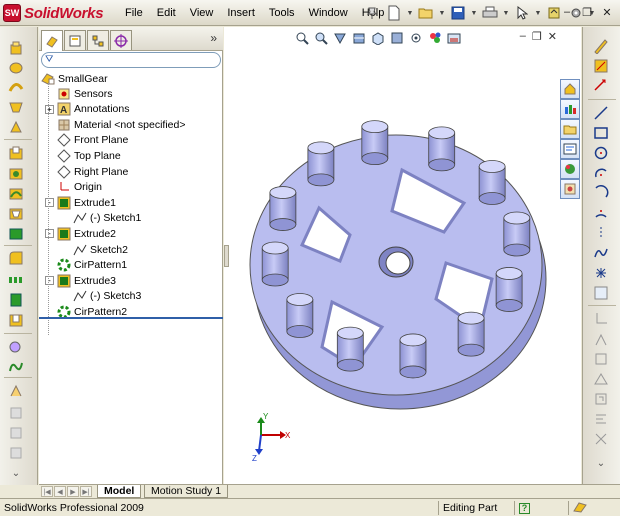 This screenshot has height=516, width=620. What do you see at coordinates (490, 13) in the screenshot?
I see `print-icon` at bounding box center [490, 13].